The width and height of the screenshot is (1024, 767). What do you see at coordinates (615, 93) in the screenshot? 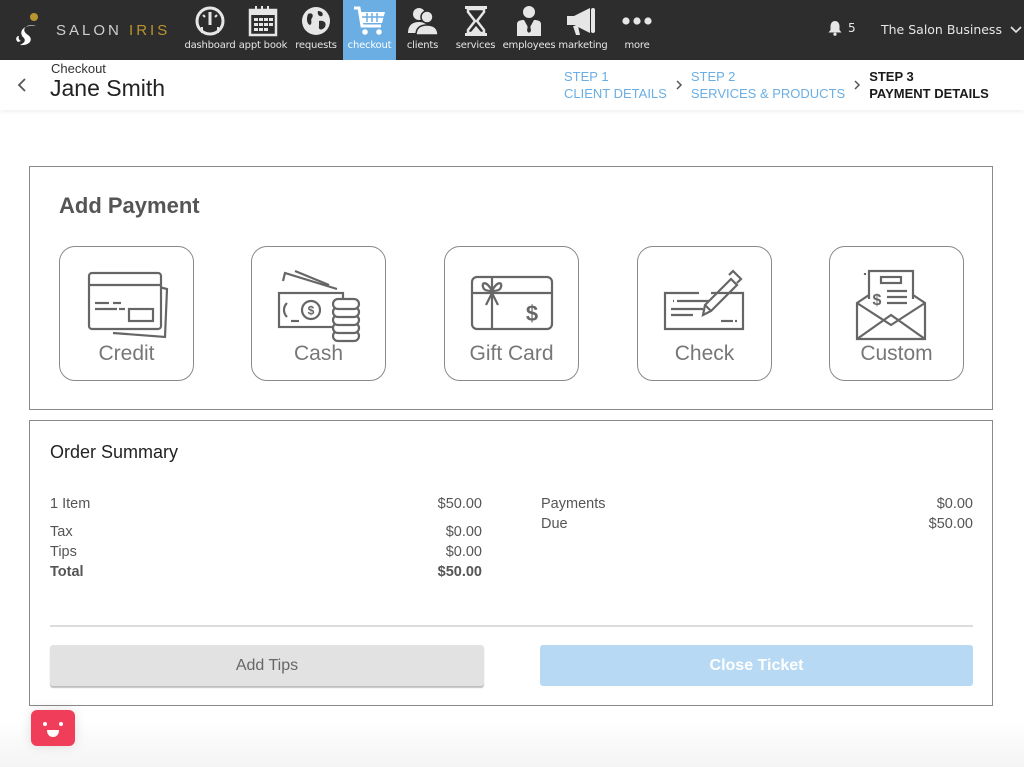
I see `step-label: CLIENT DETAILS` at bounding box center [615, 93].